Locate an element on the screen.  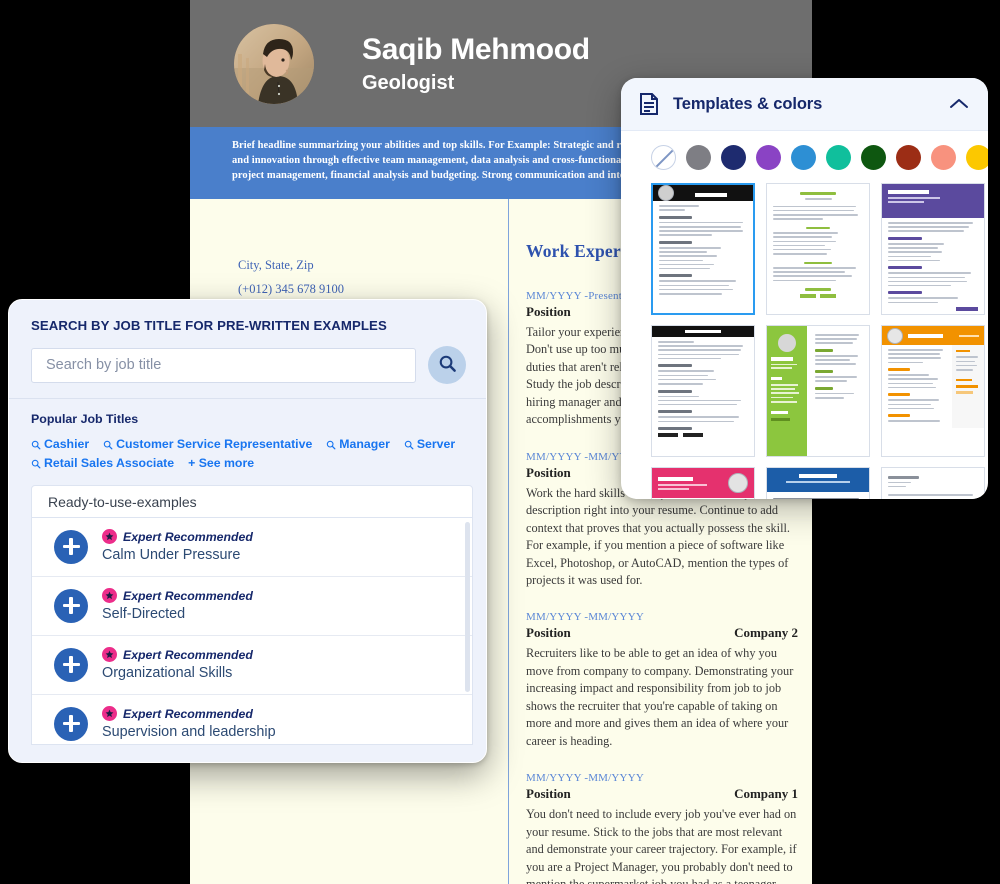
template-thumbnail-grid is located at coordinates (804, 339).